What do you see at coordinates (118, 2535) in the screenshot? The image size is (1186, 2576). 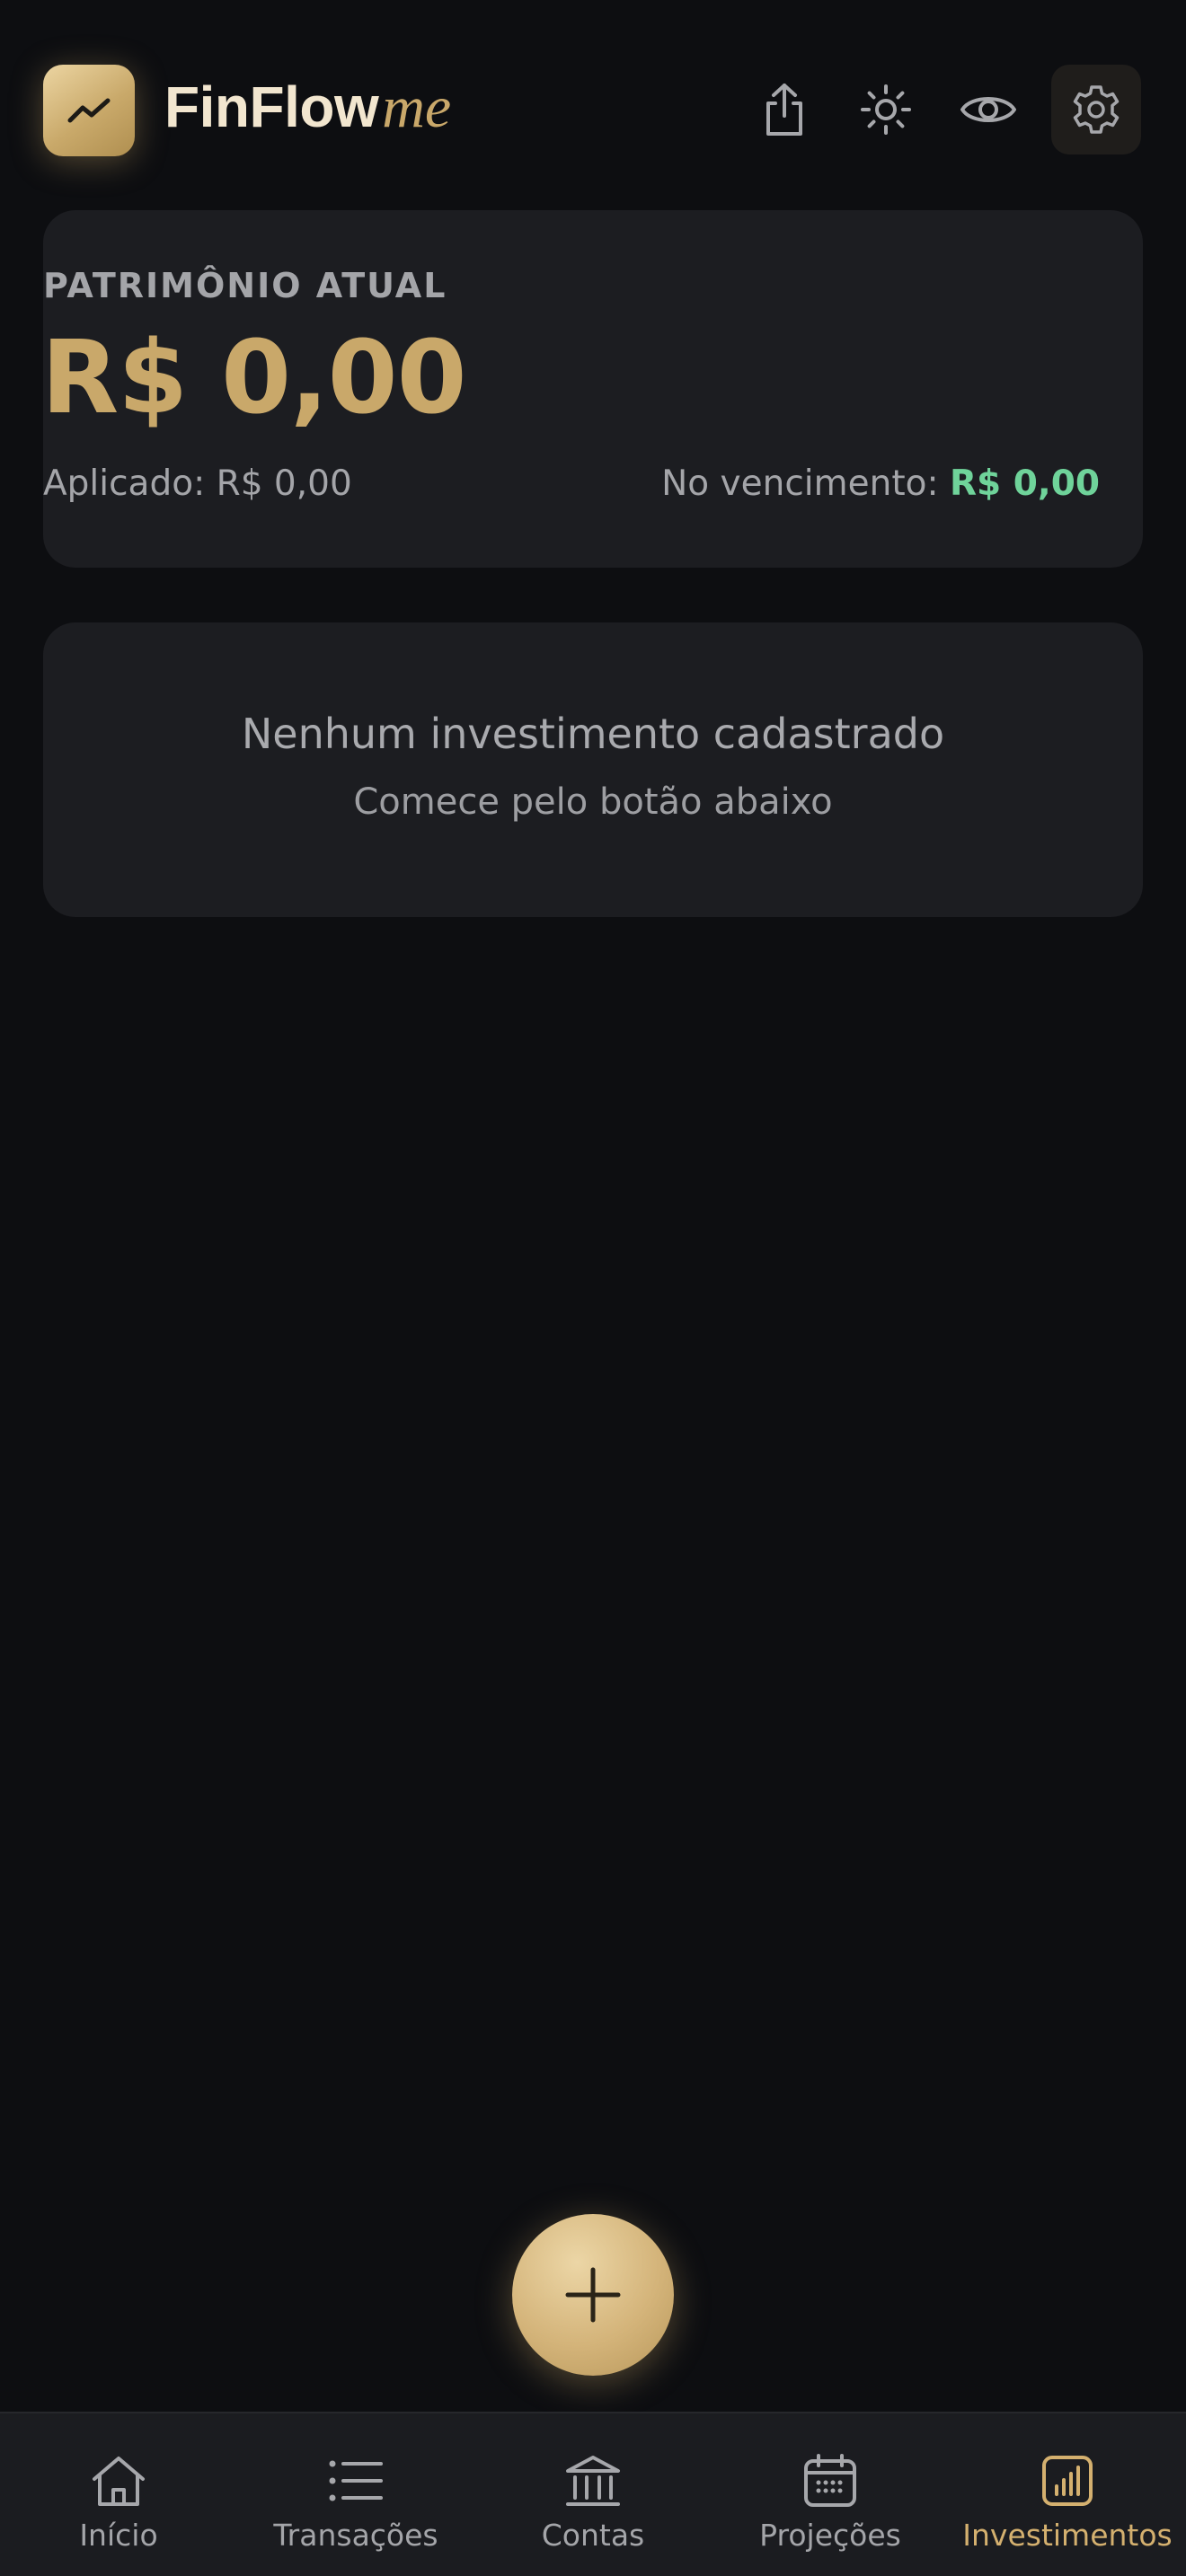 I see `nav-label-inicio: Início` at bounding box center [118, 2535].